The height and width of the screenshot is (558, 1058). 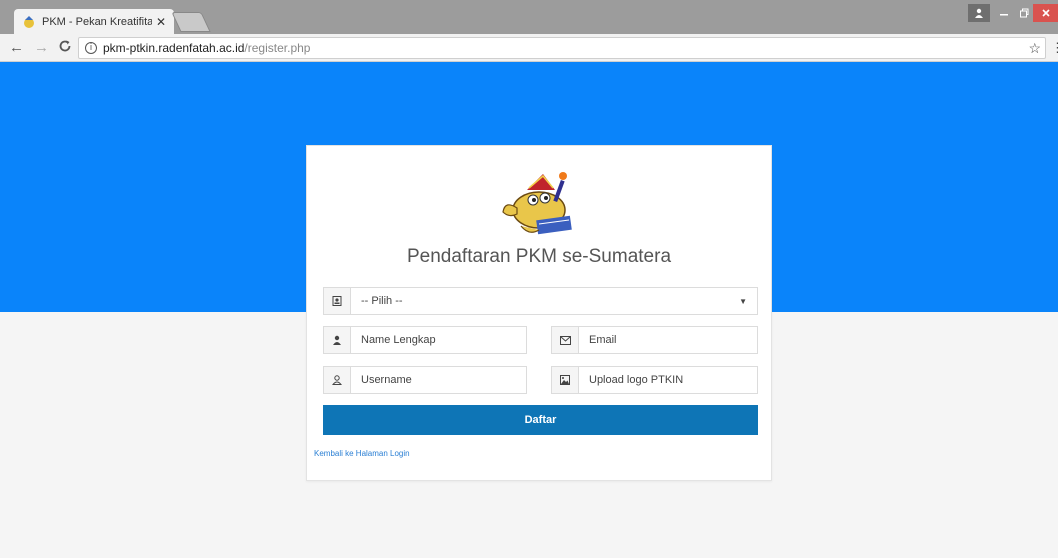 I want to click on url-path: /register.php, so click(x=277, y=48).